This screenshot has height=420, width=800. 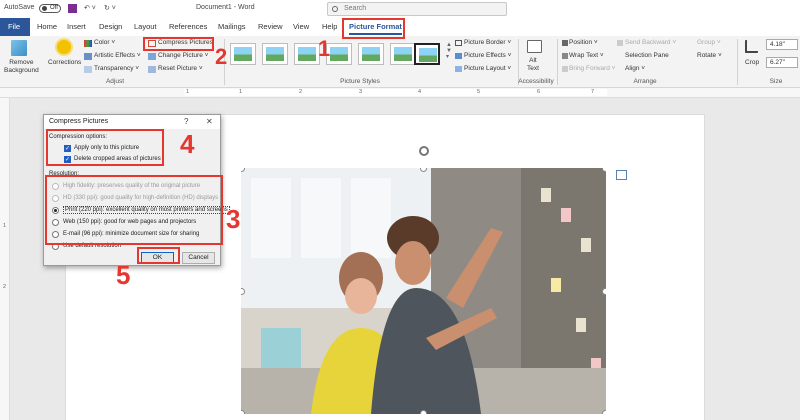 What do you see at coordinates (152, 56) in the screenshot?
I see `change-picture-icon` at bounding box center [152, 56].